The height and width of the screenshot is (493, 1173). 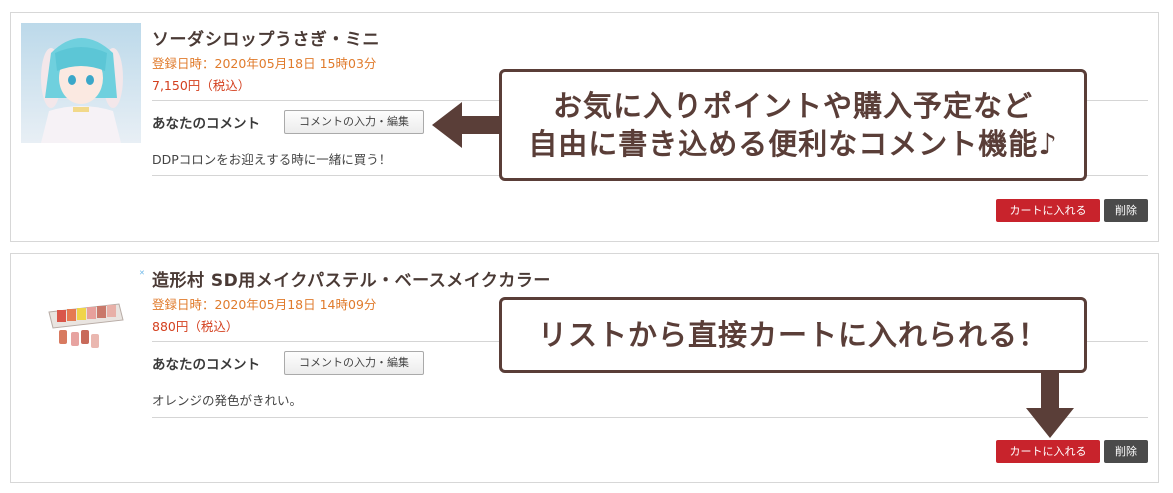 What do you see at coordinates (792, 106) in the screenshot?
I see `callout-line: お気に入りポイントや購入予定など` at bounding box center [792, 106].